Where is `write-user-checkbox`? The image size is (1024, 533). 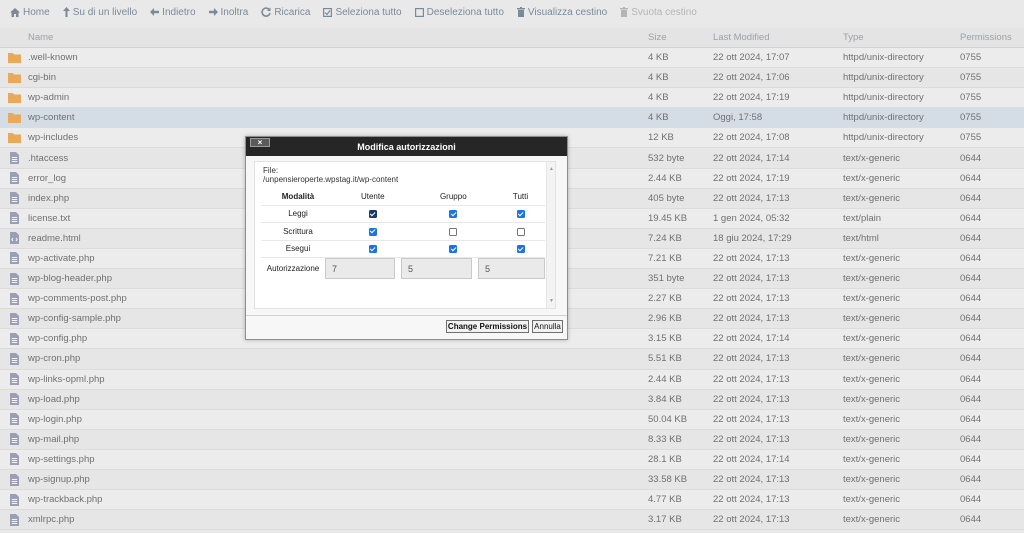 write-user-checkbox is located at coordinates (372, 231).